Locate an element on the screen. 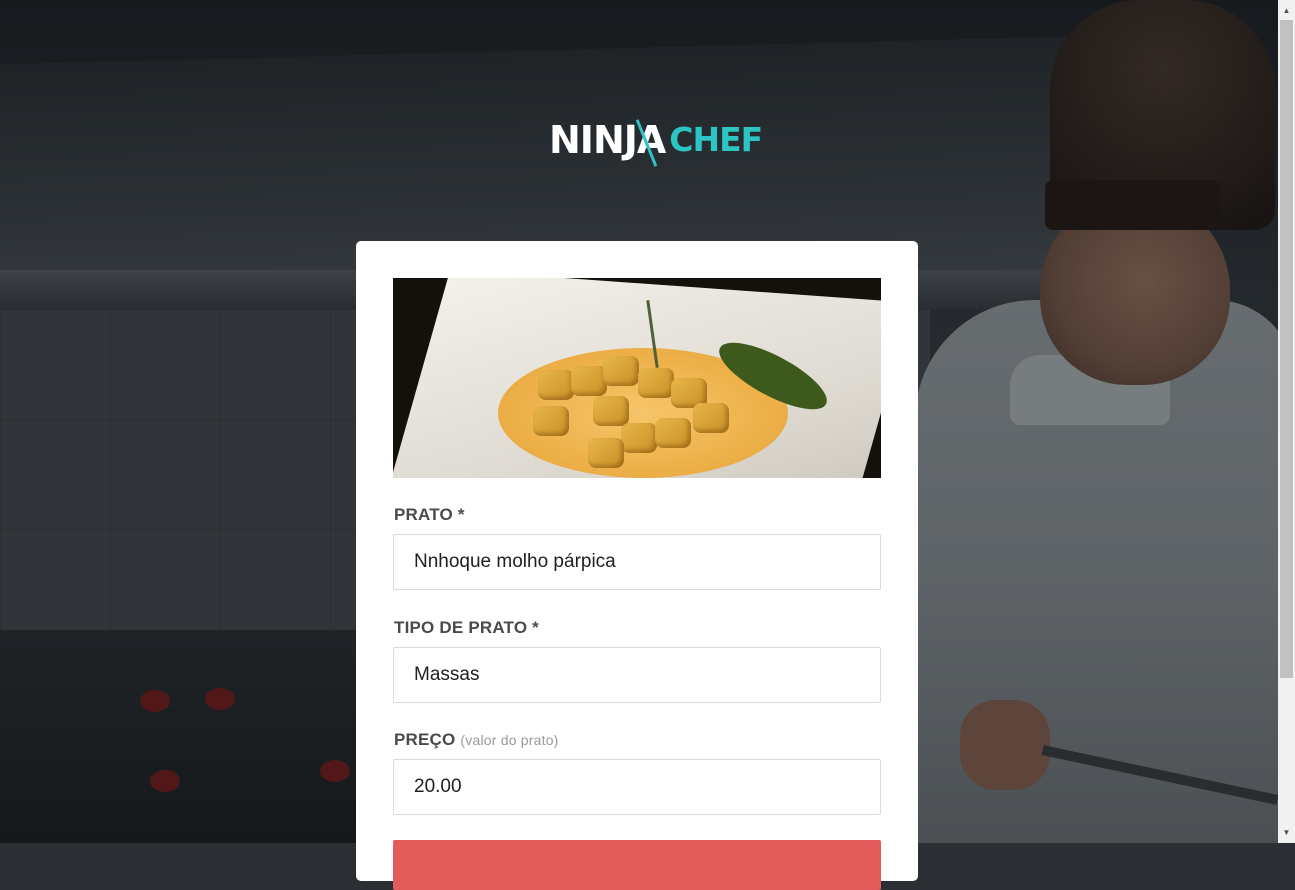 The height and width of the screenshot is (890, 1295). scroll-up-arrow-icon: ▲ is located at coordinates (1286, 10).